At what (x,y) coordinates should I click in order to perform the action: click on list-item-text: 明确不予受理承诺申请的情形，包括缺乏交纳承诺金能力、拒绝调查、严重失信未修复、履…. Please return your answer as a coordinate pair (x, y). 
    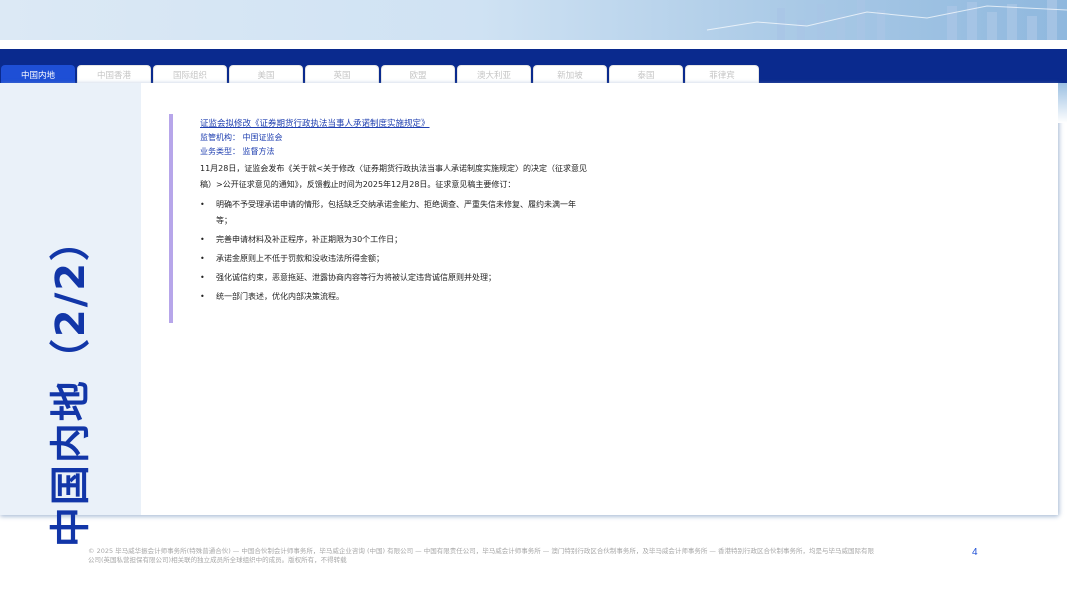
    Looking at the image, I should click on (396, 212).